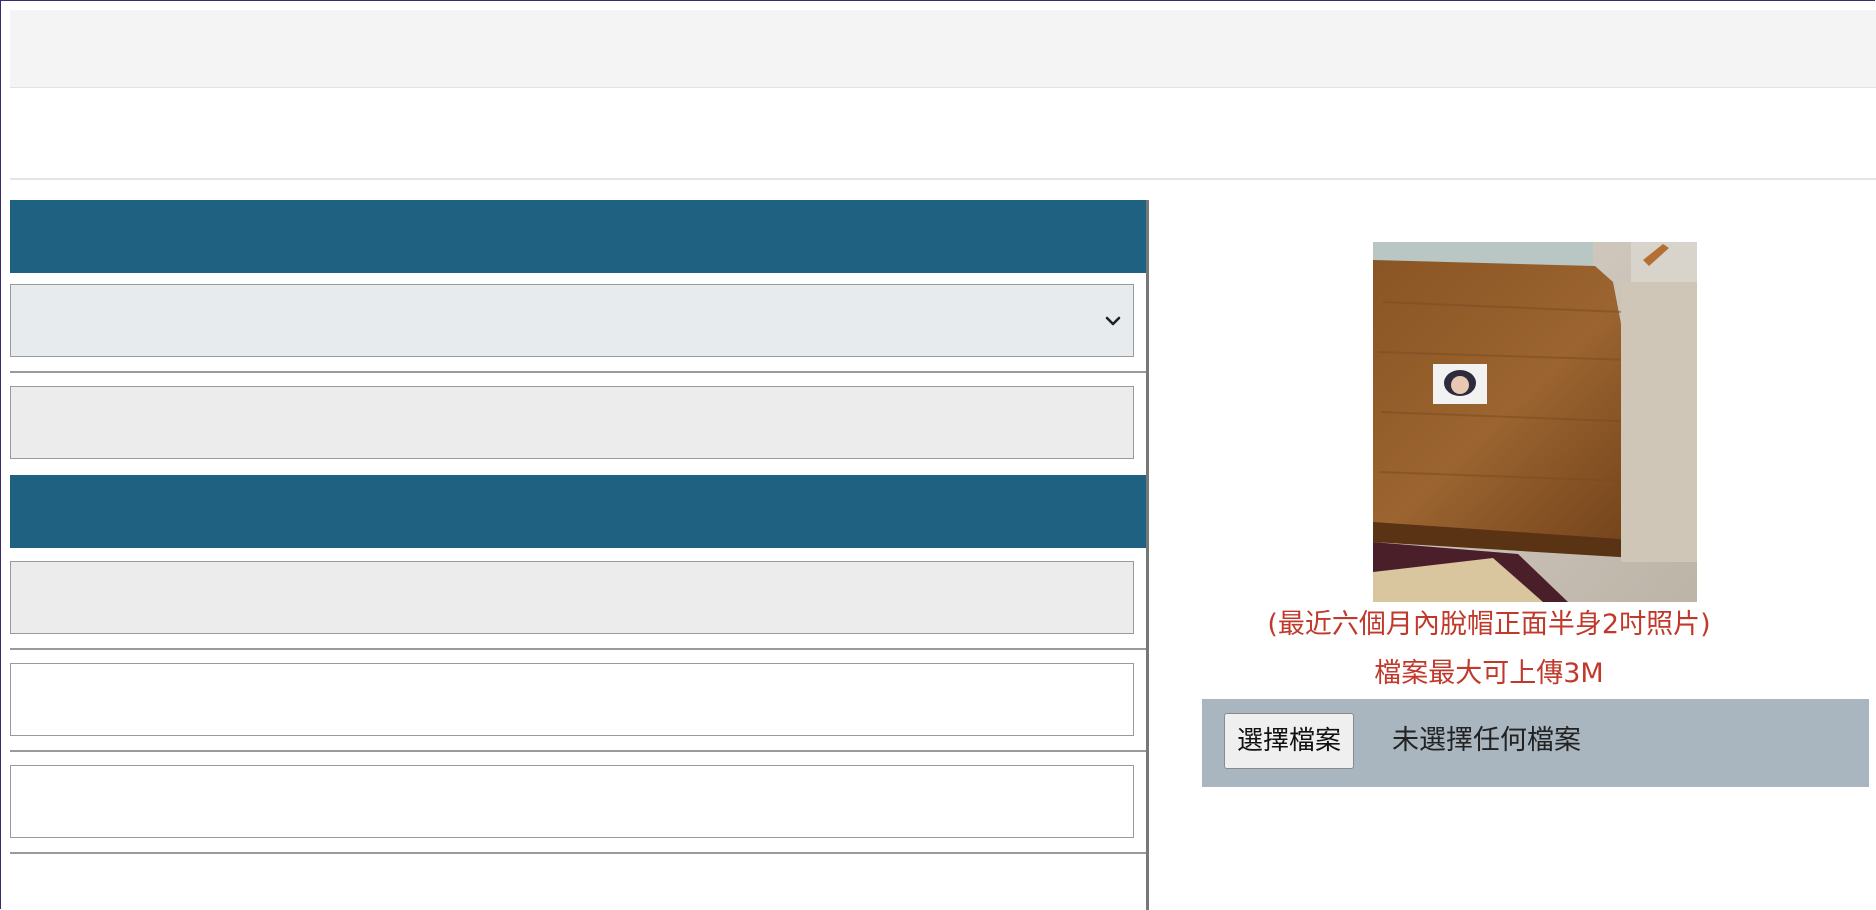 The height and width of the screenshot is (910, 1876). What do you see at coordinates (1489, 673) in the screenshot?
I see `file-size-limit-text: 檔案最大可上傳3M` at bounding box center [1489, 673].